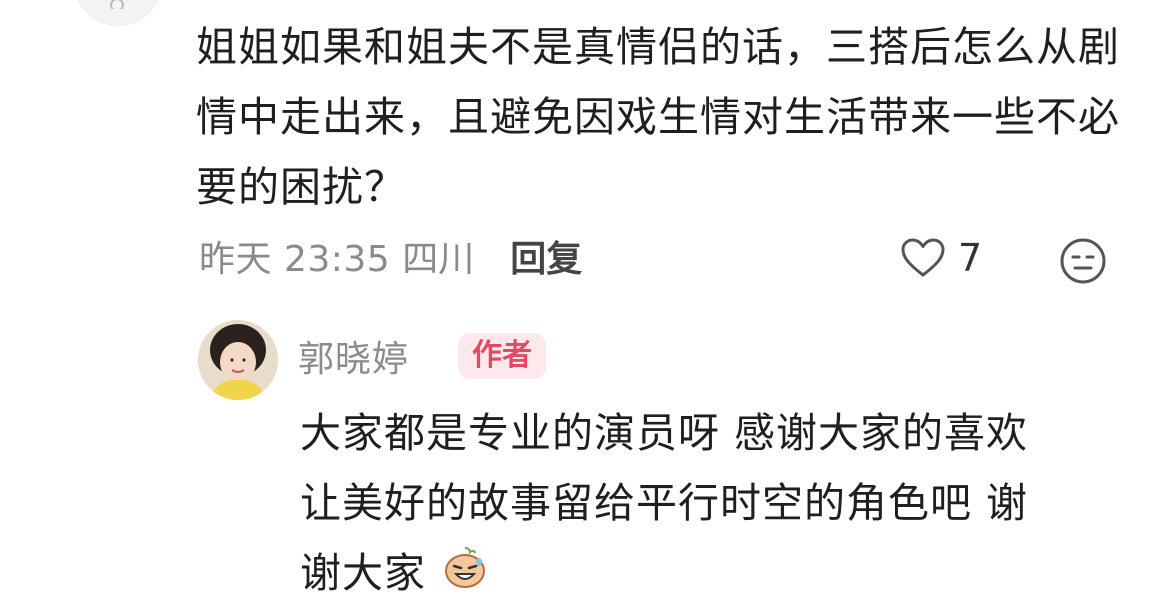 This screenshot has width=1156, height=613. What do you see at coordinates (546, 256) in the screenshot?
I see `reply-button: 回复` at bounding box center [546, 256].